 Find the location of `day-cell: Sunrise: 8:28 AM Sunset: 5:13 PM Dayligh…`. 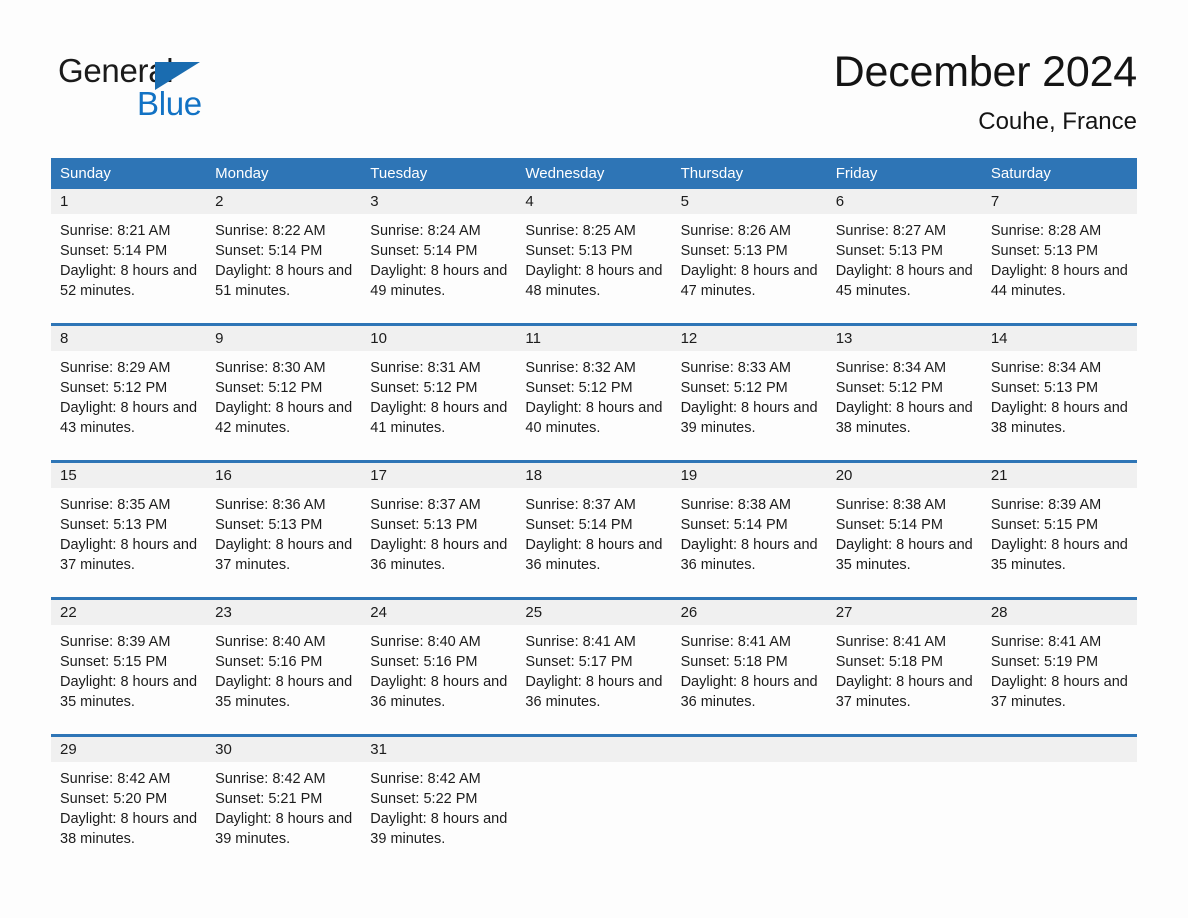

day-cell: Sunrise: 8:28 AM Sunset: 5:13 PM Dayligh… is located at coordinates (1059, 268).